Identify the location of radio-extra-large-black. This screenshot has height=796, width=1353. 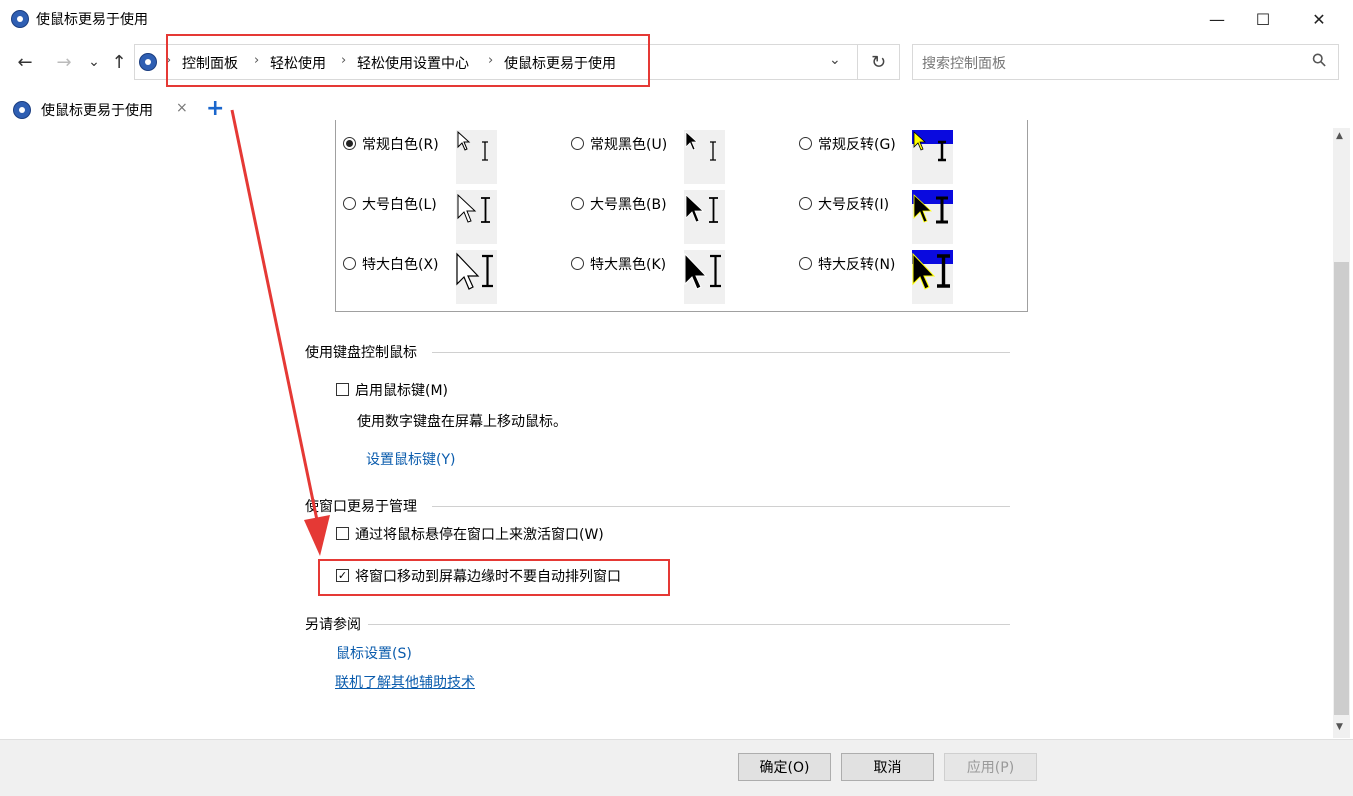
(577, 263).